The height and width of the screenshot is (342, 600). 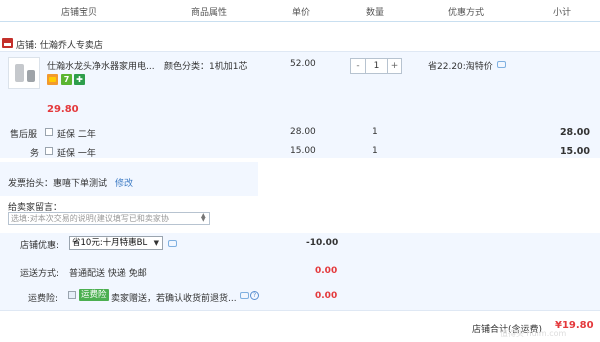 I want to click on qty-minus-button: -, so click(x=358, y=66).